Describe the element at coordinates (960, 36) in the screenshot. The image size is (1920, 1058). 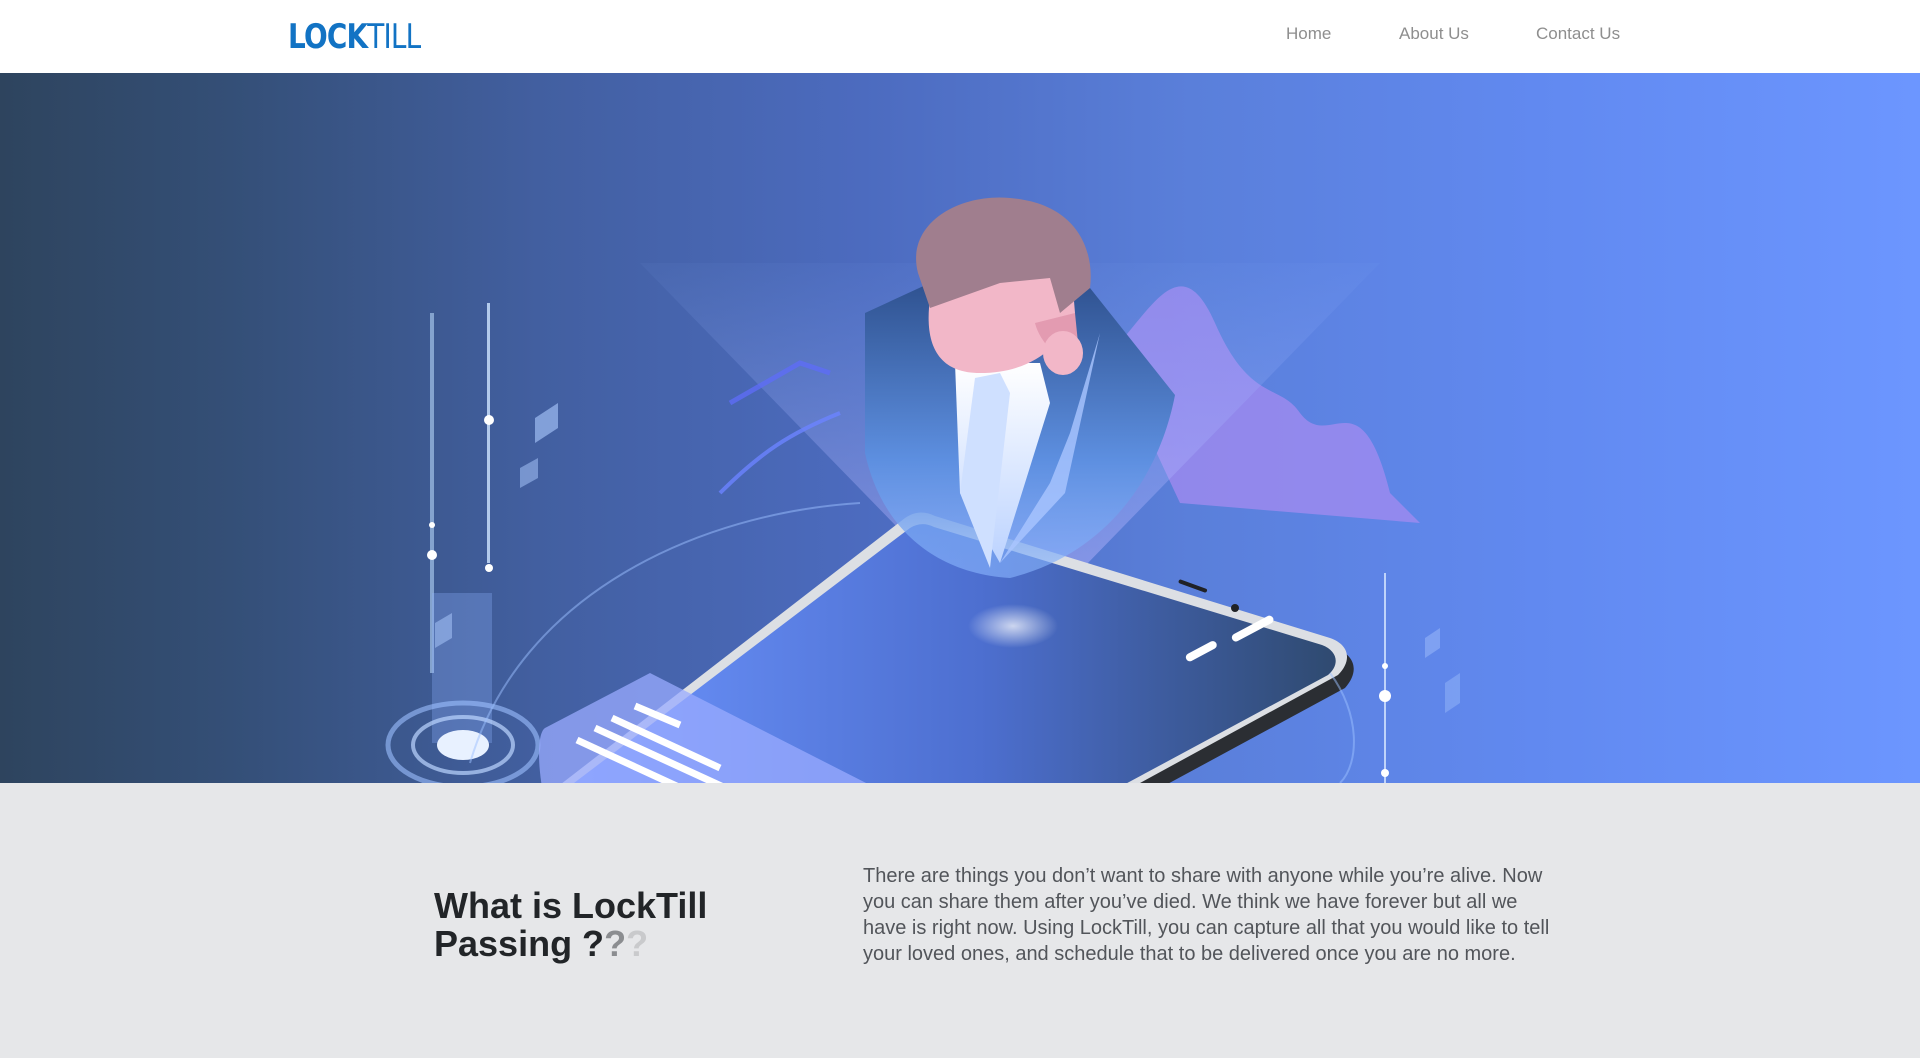
I see `top-navbar: LOCK TILL Home About Us Contact Us` at that location.